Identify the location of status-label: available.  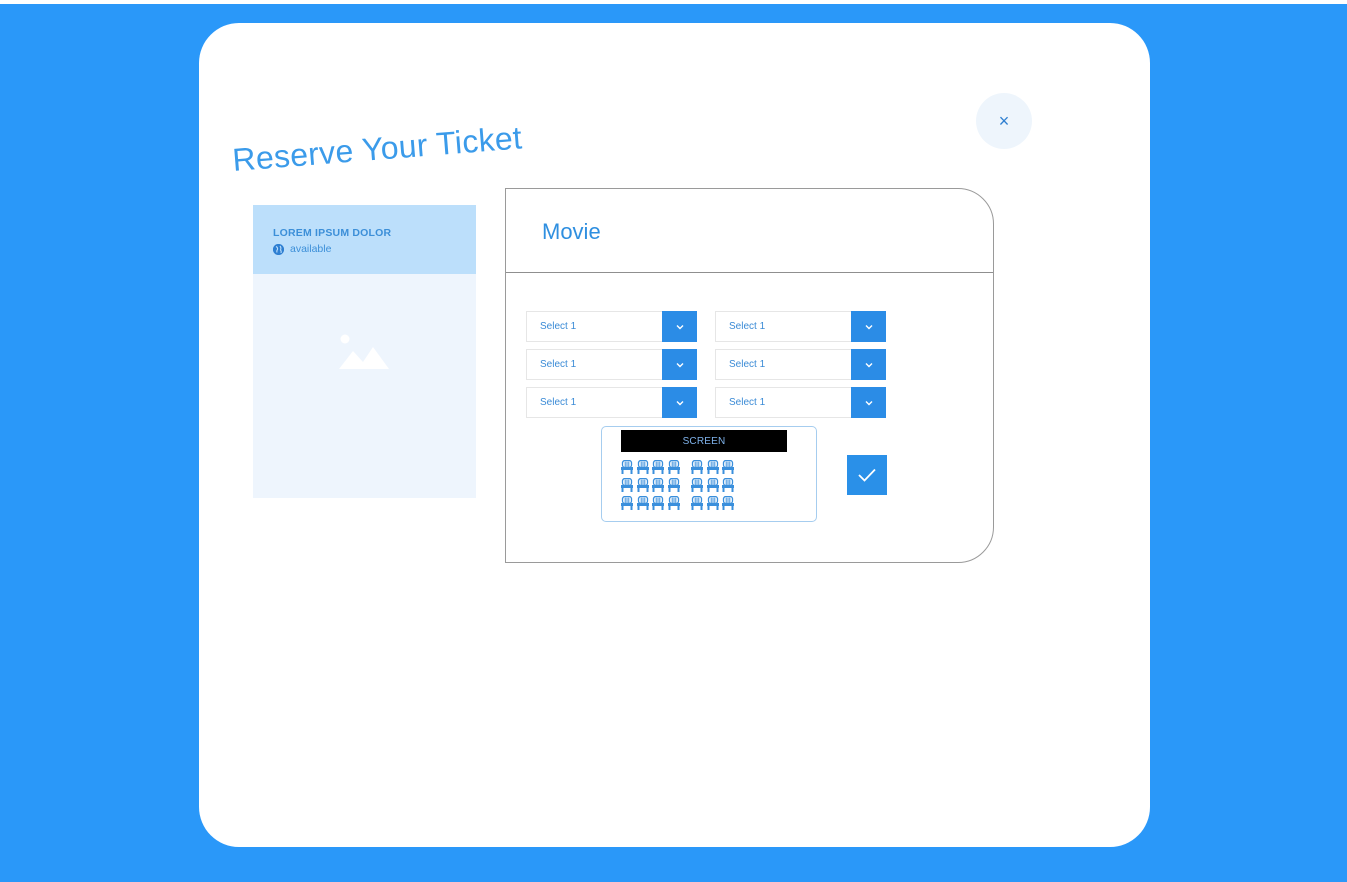
(311, 249).